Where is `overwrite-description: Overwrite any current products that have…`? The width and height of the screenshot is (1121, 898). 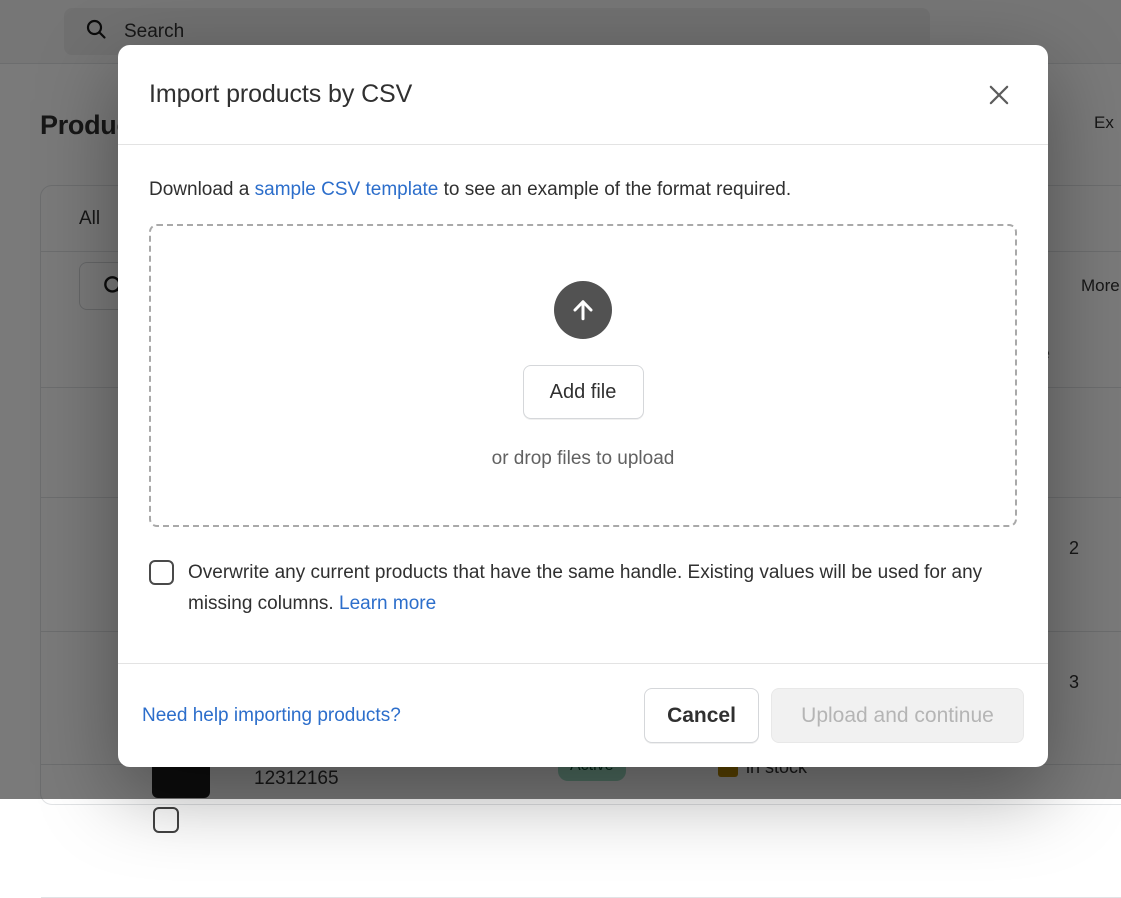 overwrite-description: Overwrite any current products that have… is located at coordinates (585, 588).